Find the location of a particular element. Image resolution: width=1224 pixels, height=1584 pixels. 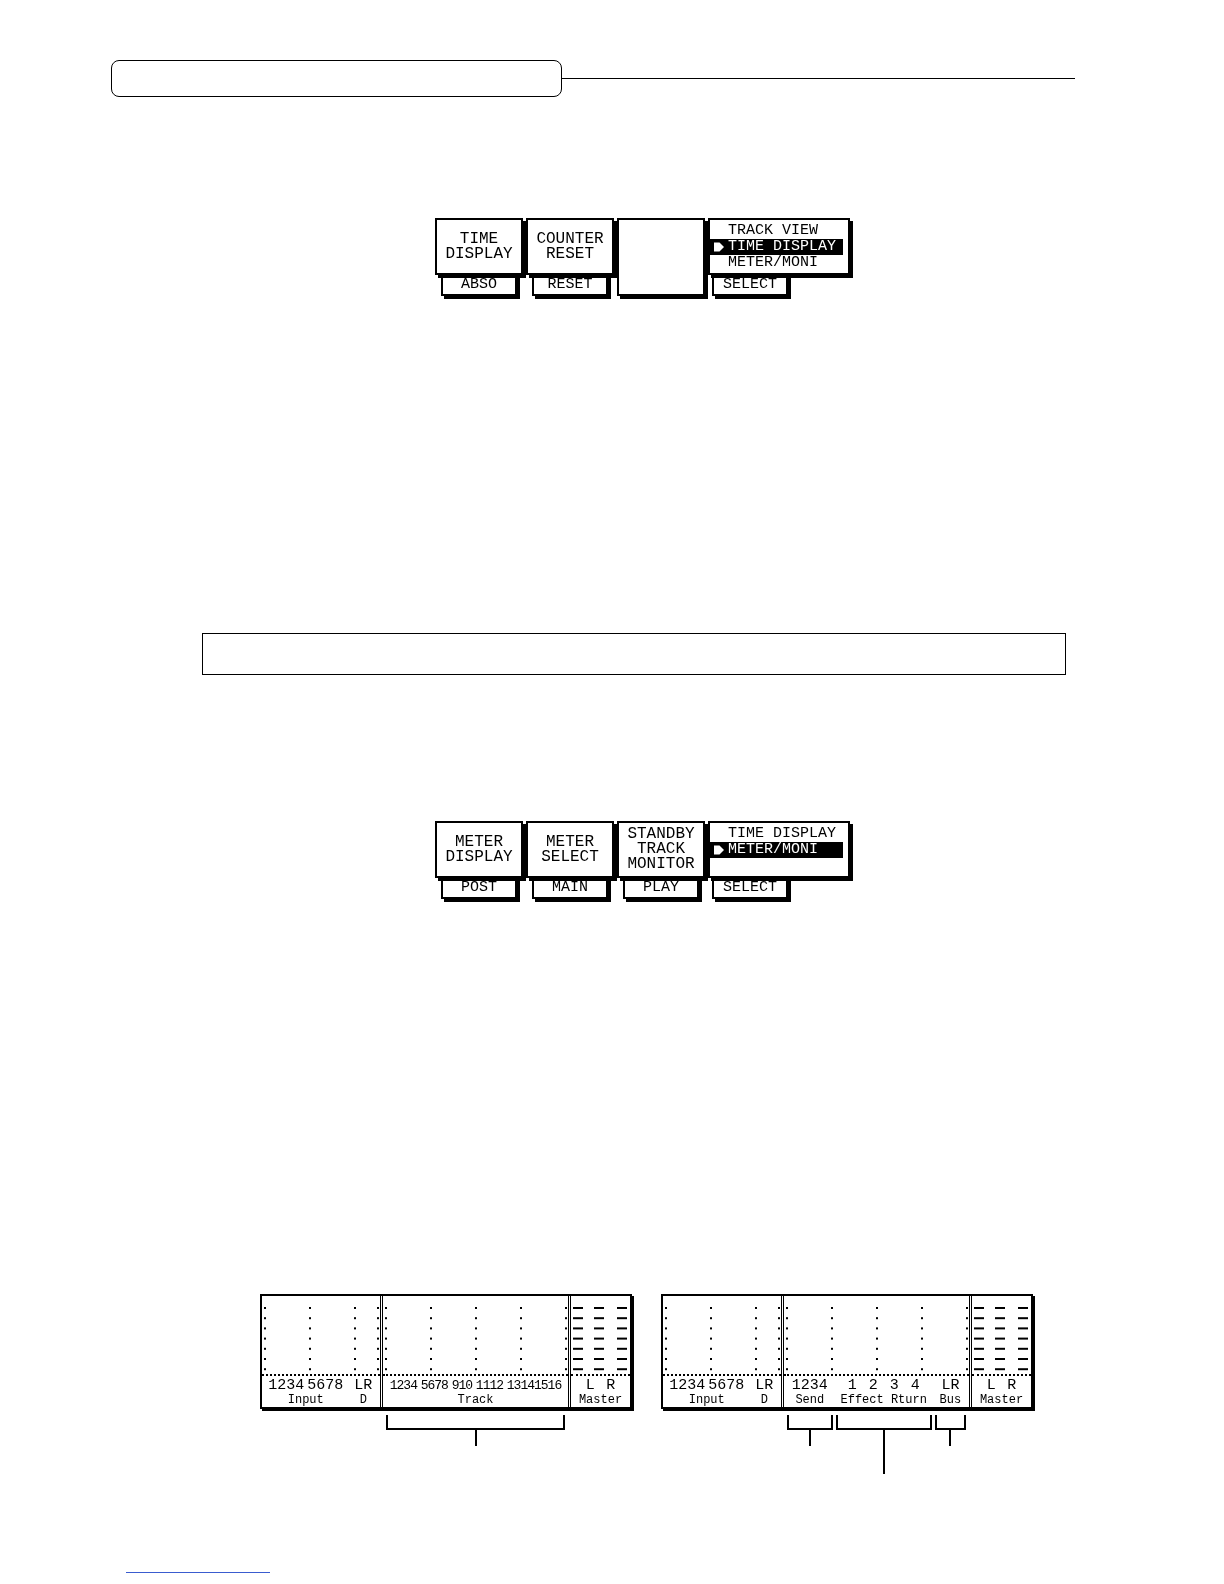

channel-caption: Effect Rturn is located at coordinates (883, 1400).